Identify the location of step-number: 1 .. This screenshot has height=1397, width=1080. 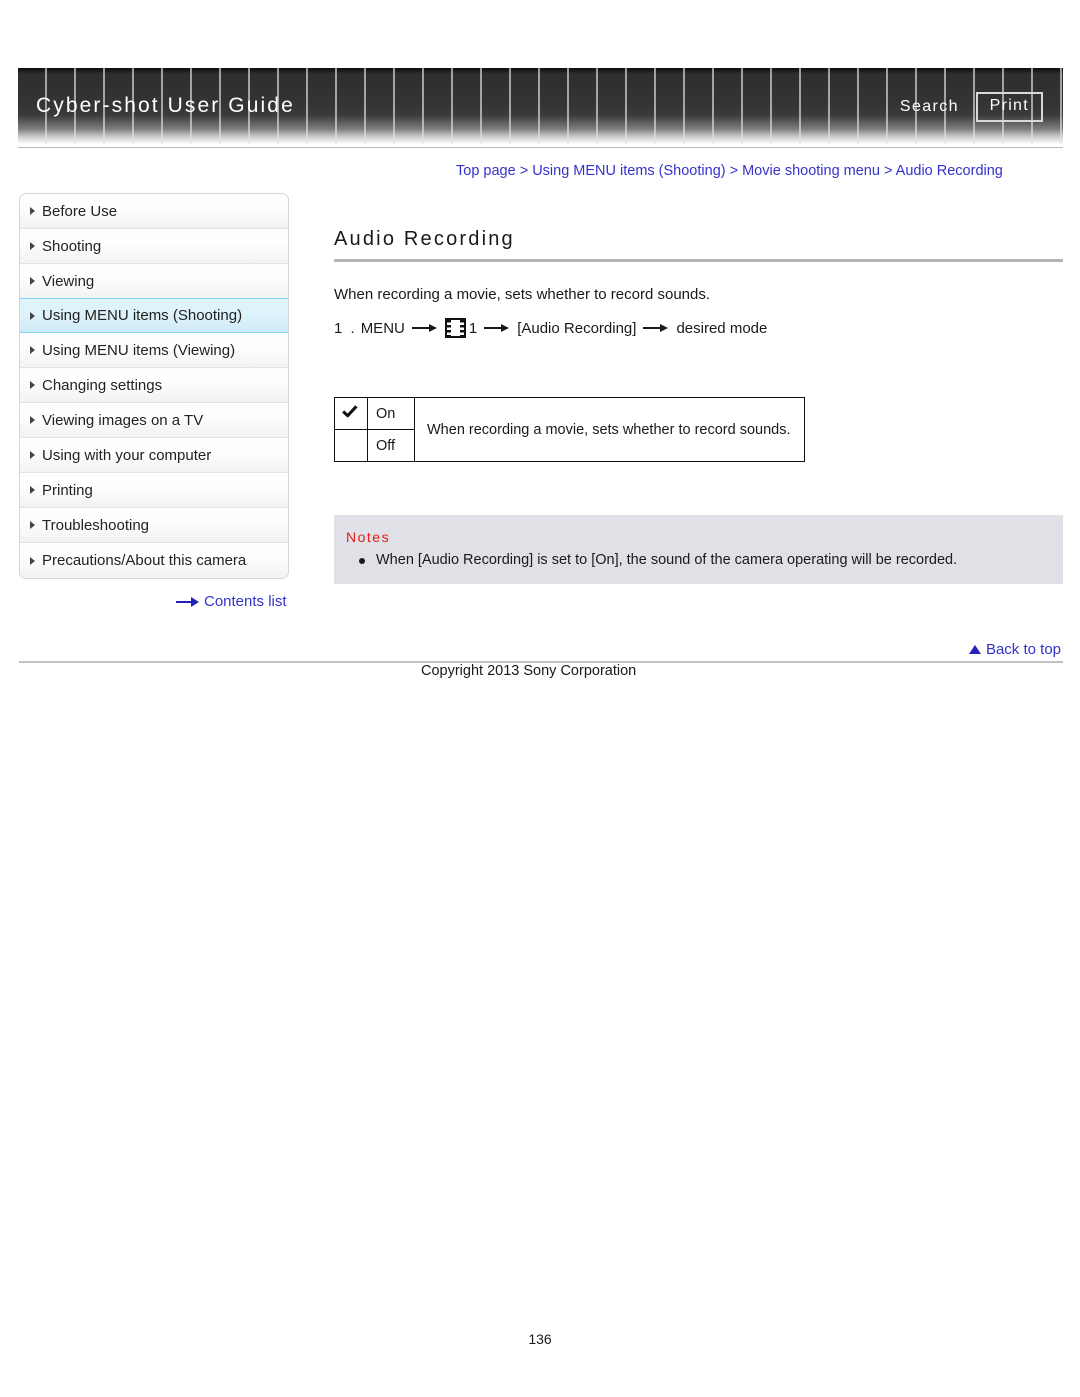
(345, 328).